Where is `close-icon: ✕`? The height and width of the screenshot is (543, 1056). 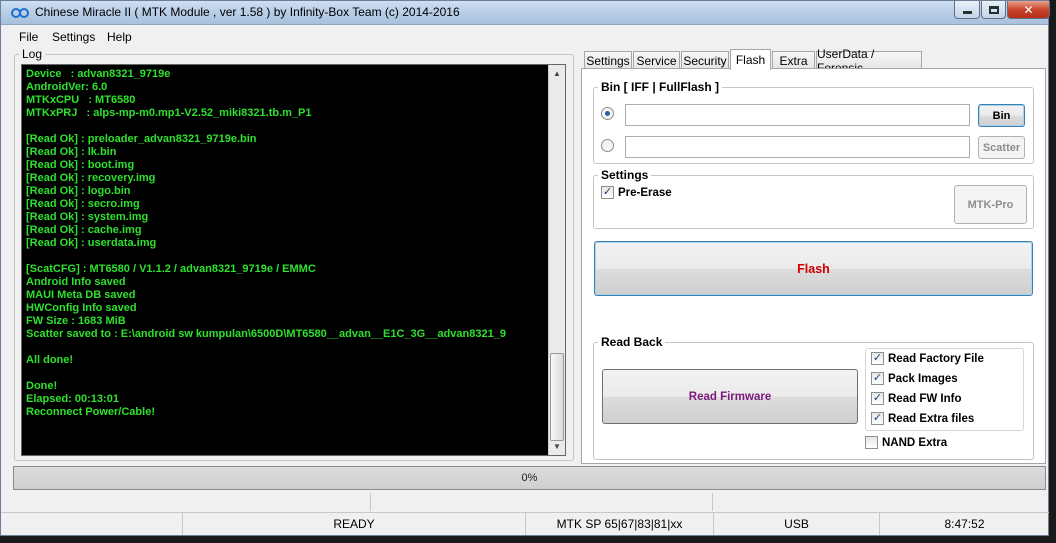
close-icon: ✕ is located at coordinates (1028, 9).